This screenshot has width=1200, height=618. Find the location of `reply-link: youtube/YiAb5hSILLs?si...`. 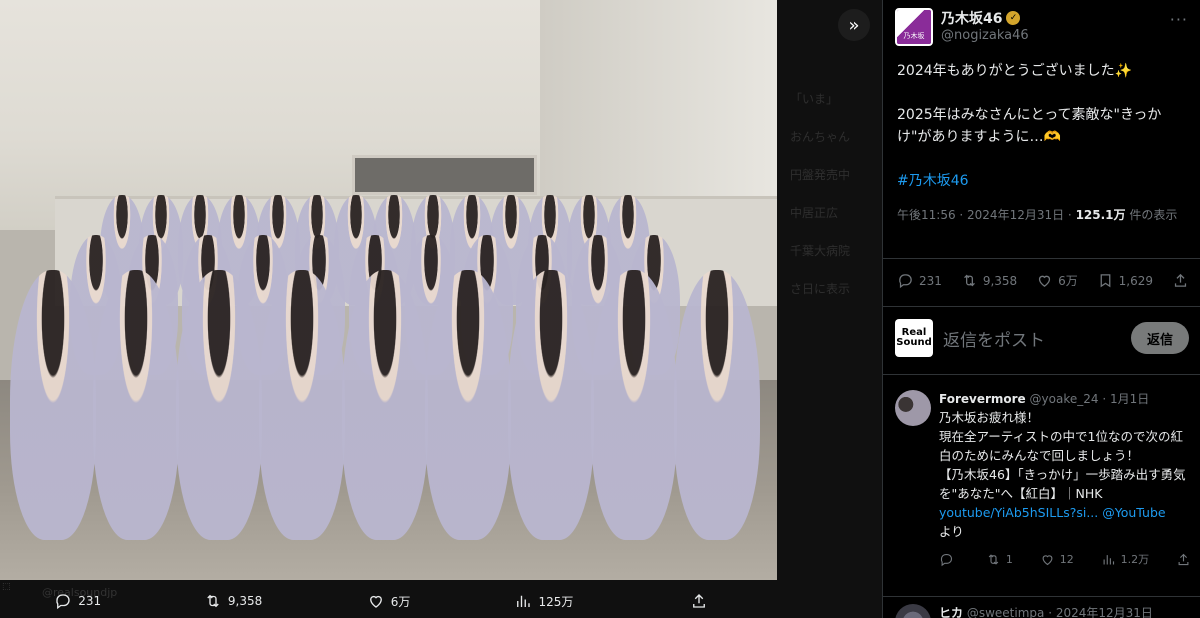

reply-link: youtube/YiAb5hSILLs?si... is located at coordinates (1018, 512).